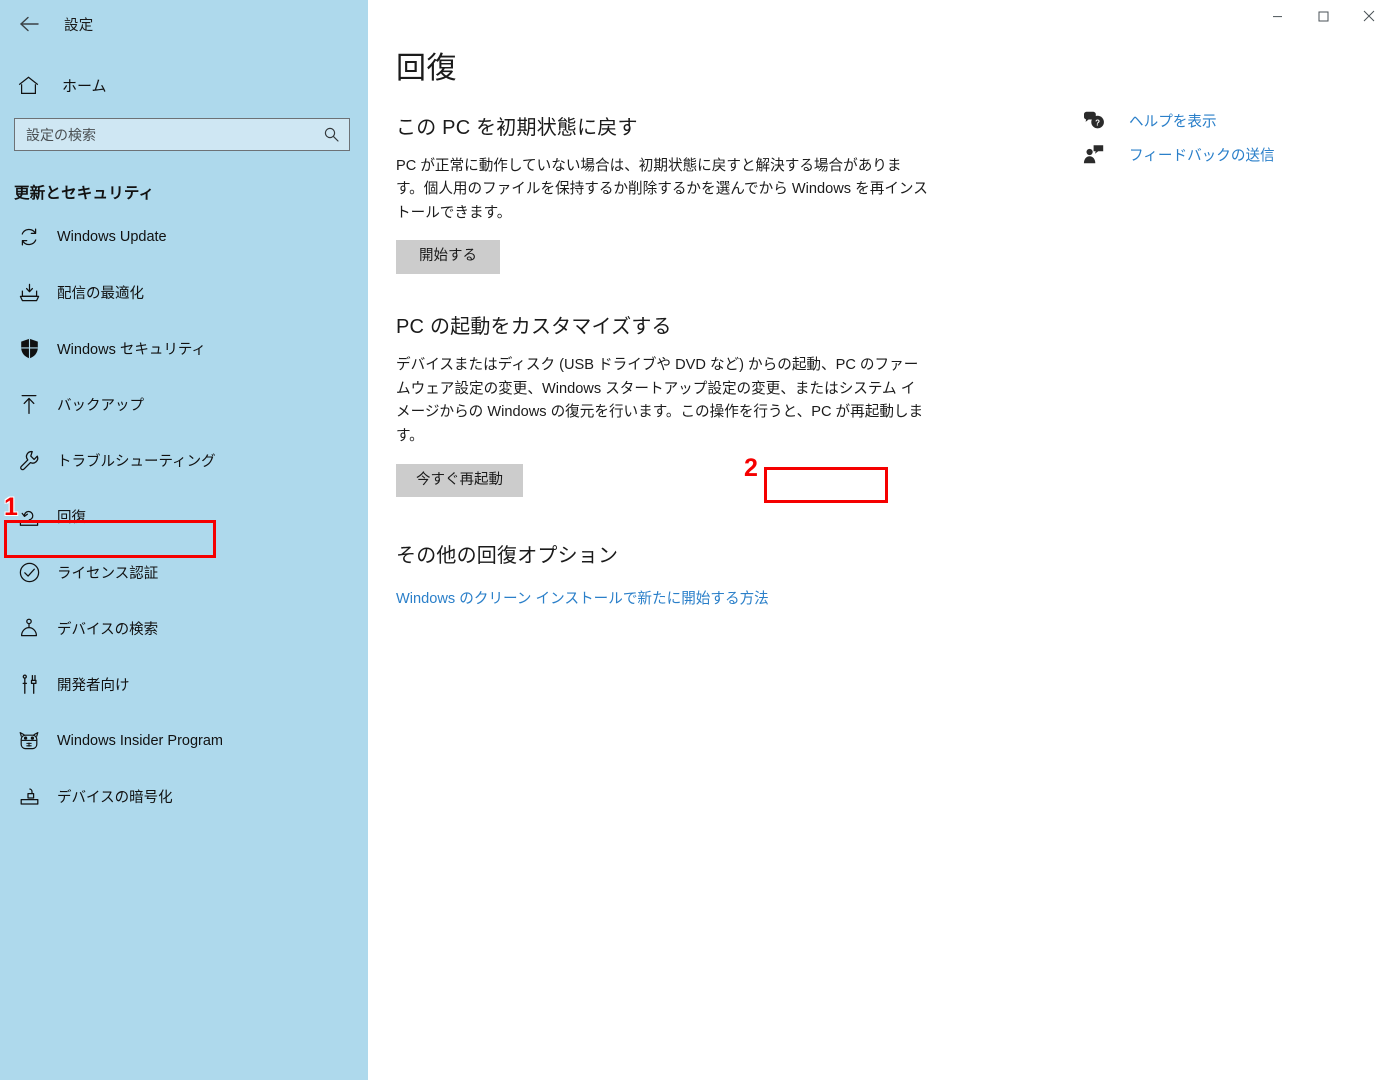 Image resolution: width=1392 pixels, height=1080 pixels. Describe the element at coordinates (29, 293) in the screenshot. I see `delivery-optimization-icon` at that location.